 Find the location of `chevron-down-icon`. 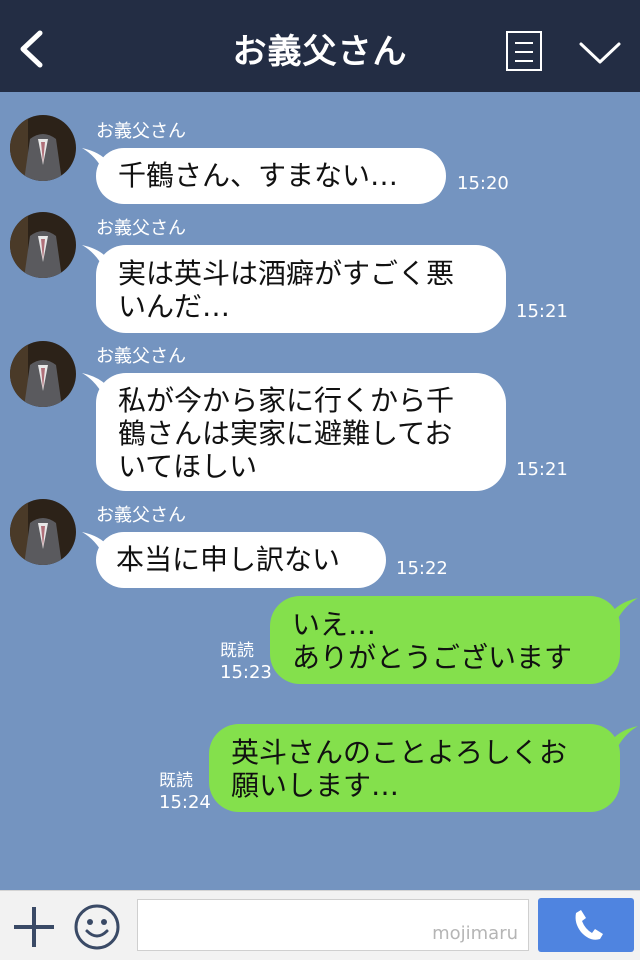

chevron-down-icon is located at coordinates (600, 53).